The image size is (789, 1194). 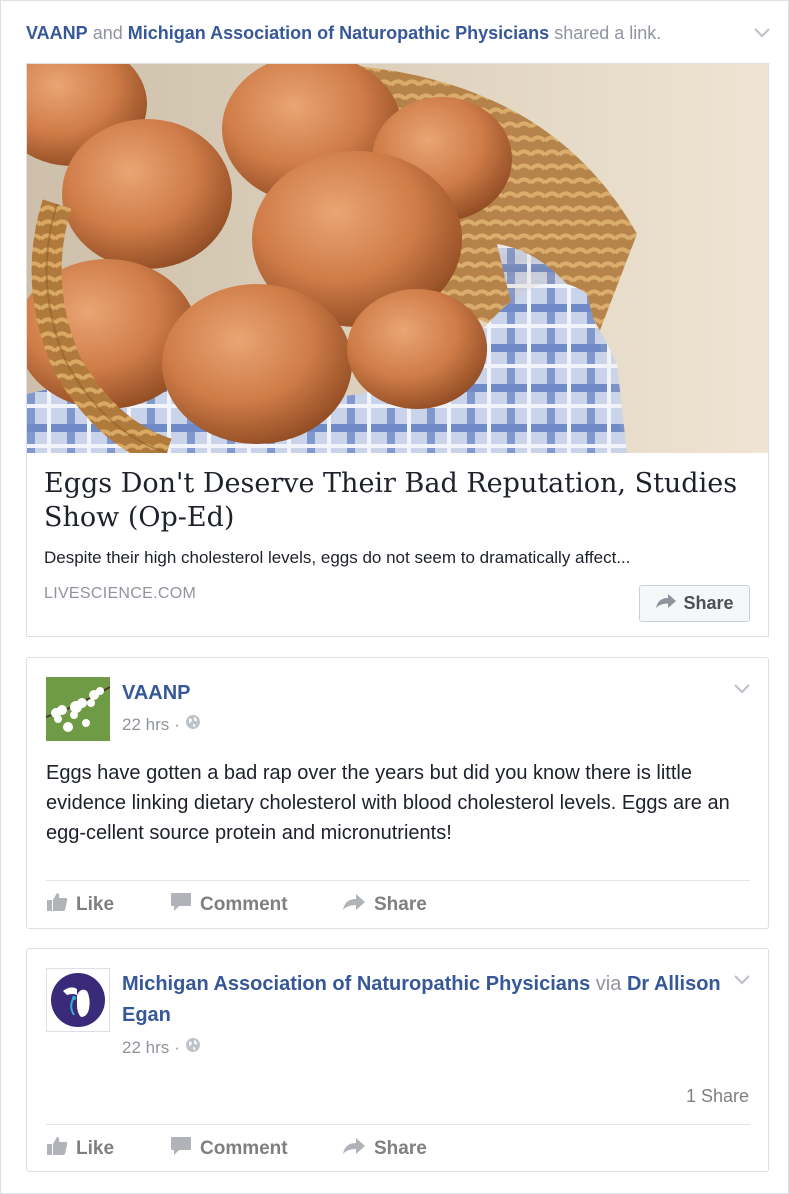 What do you see at coordinates (57, 33) in the screenshot?
I see `actor-link-vaanp: VAANP` at bounding box center [57, 33].